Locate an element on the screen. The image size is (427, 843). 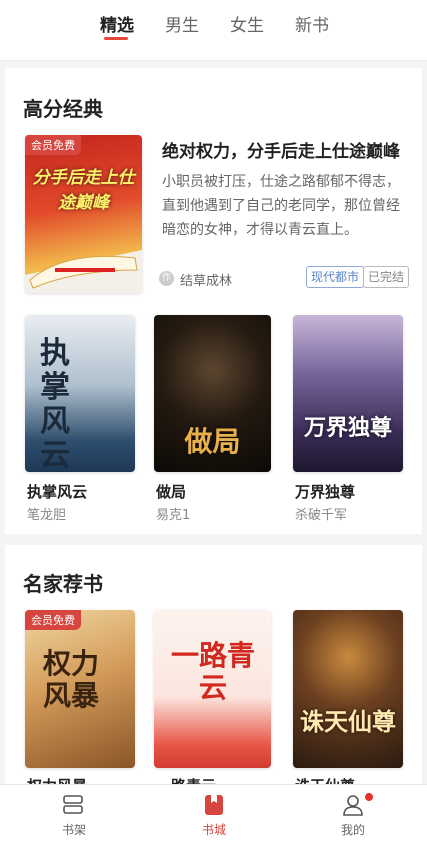
section-title: 高分经典 is located at coordinates (63, 109).